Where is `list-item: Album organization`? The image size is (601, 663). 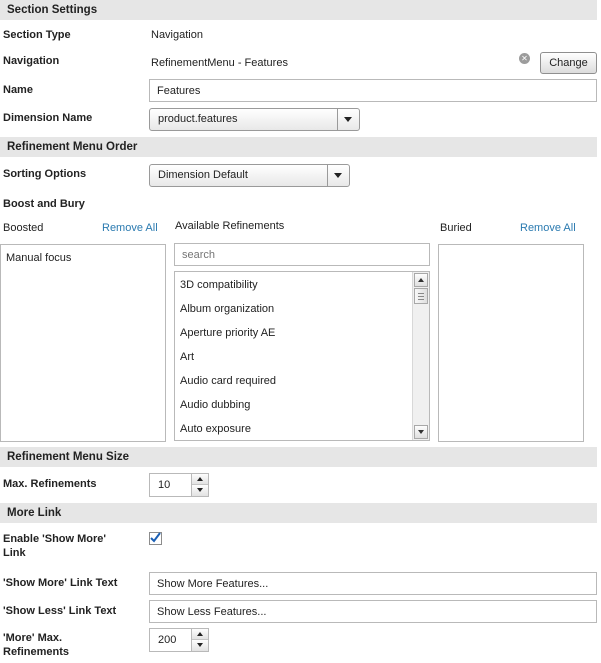
list-item: Album organization is located at coordinates (227, 309).